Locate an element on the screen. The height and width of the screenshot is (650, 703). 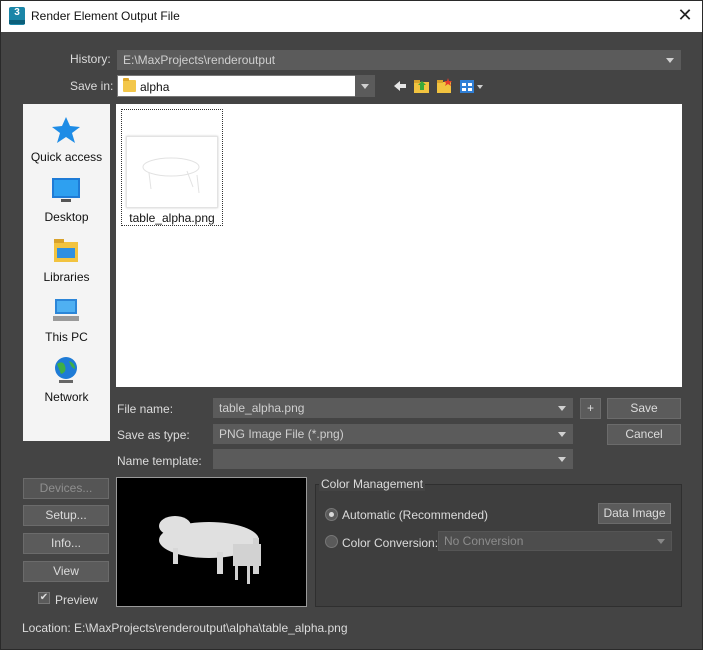
color-management-title: Color Management is located at coordinates (372, 484).